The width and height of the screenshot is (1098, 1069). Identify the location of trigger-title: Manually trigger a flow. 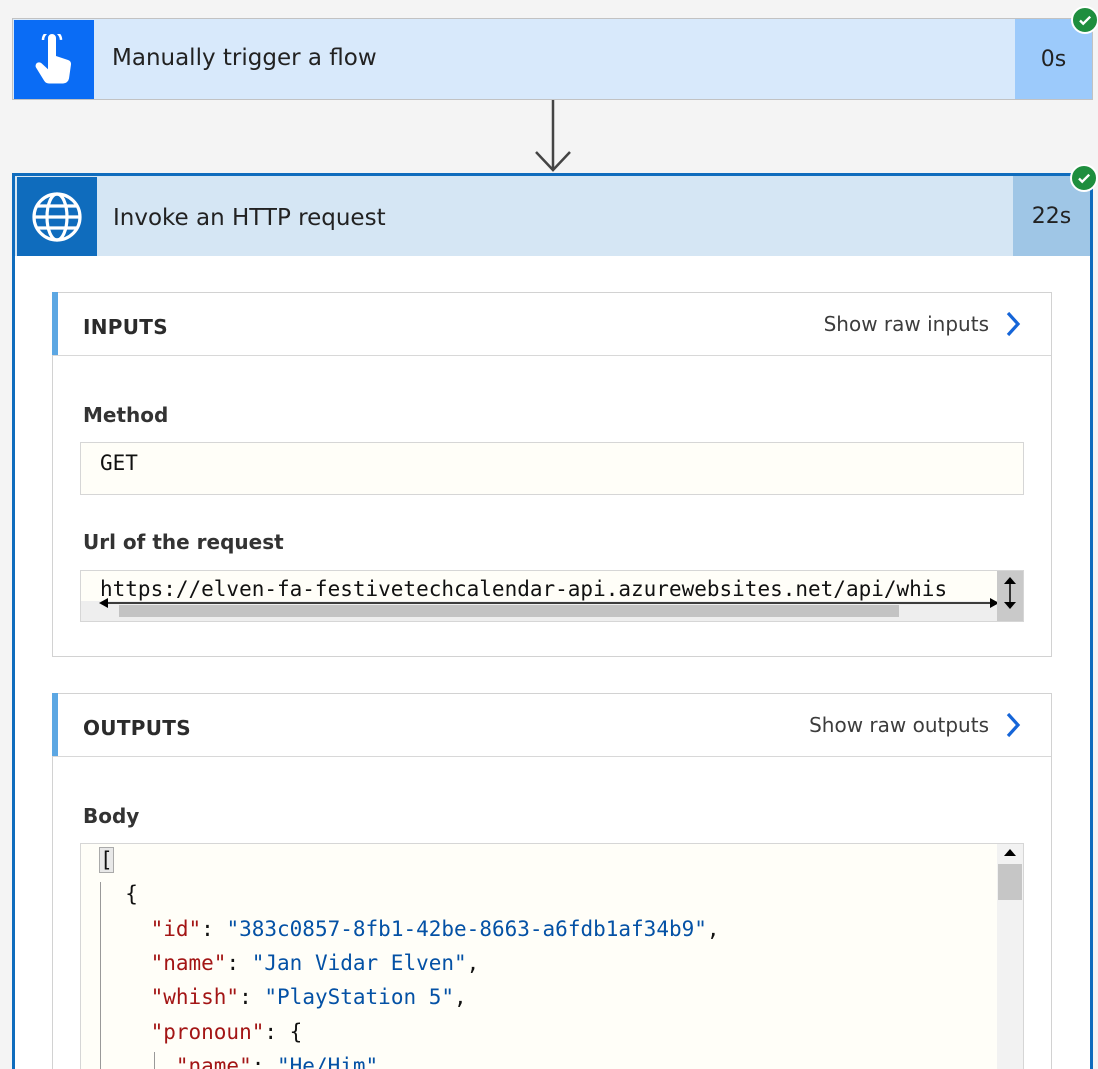
(244, 58).